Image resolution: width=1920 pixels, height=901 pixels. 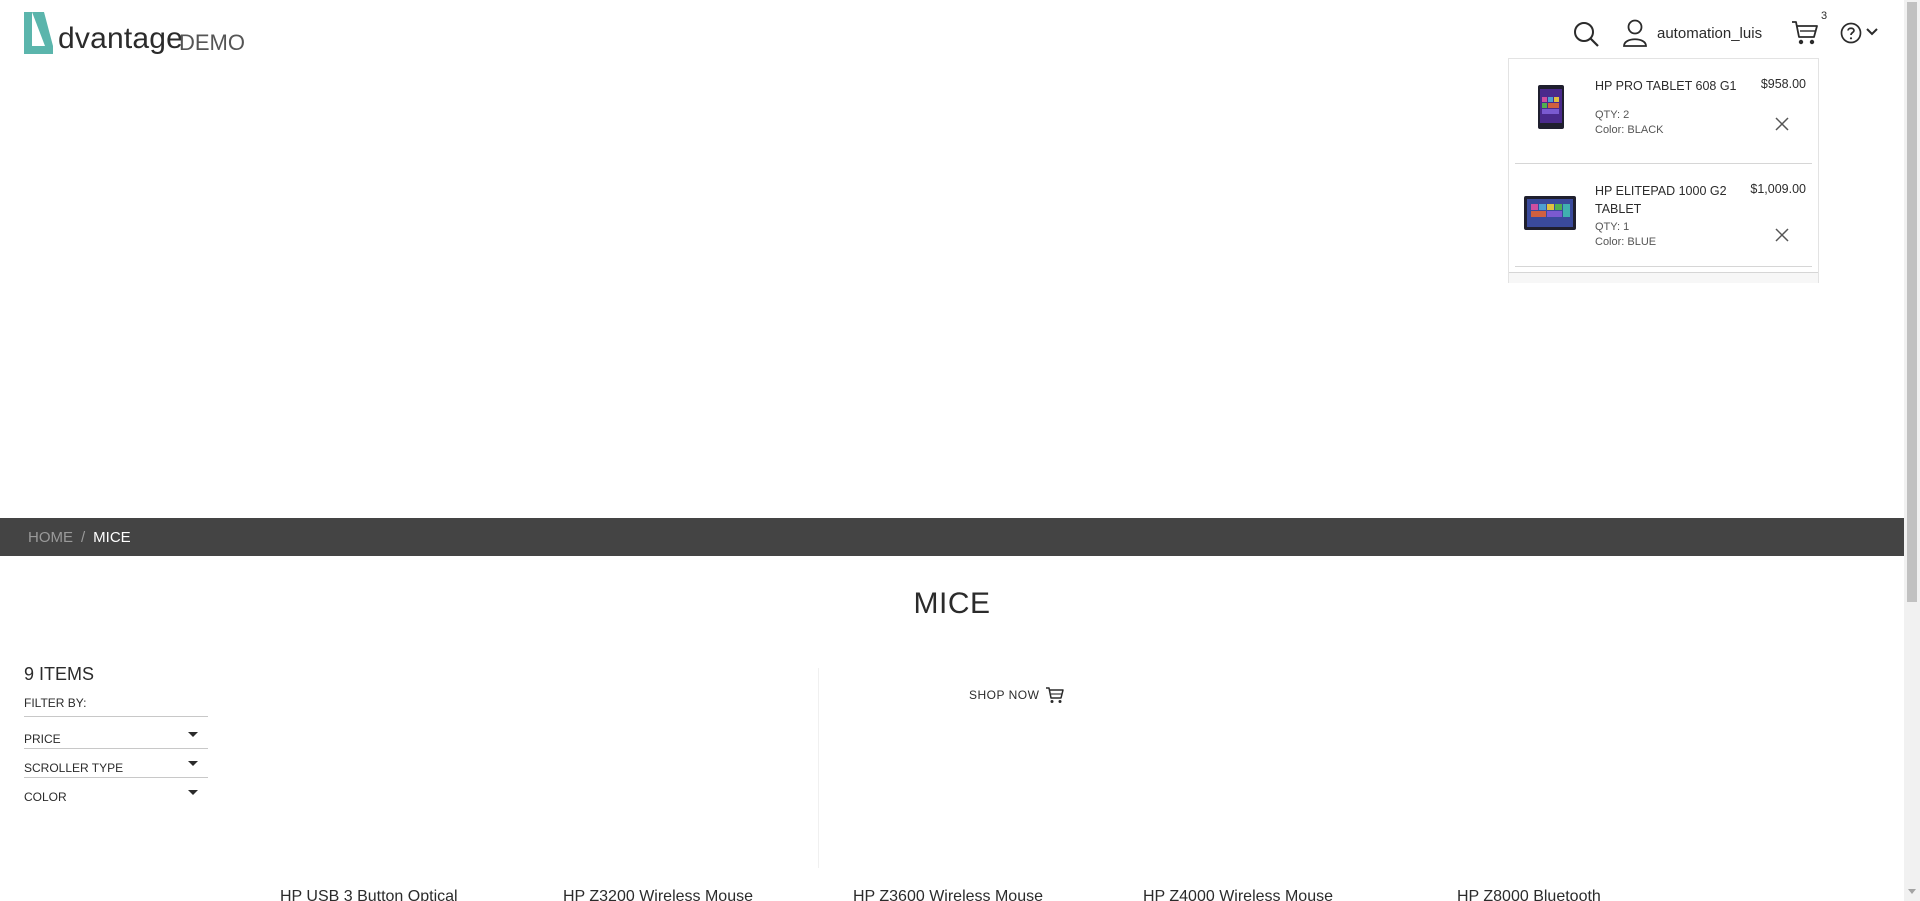 I want to click on cart-item-name: HP ELITEPAD 1000 G2 TABLET, so click(x=1661, y=200).